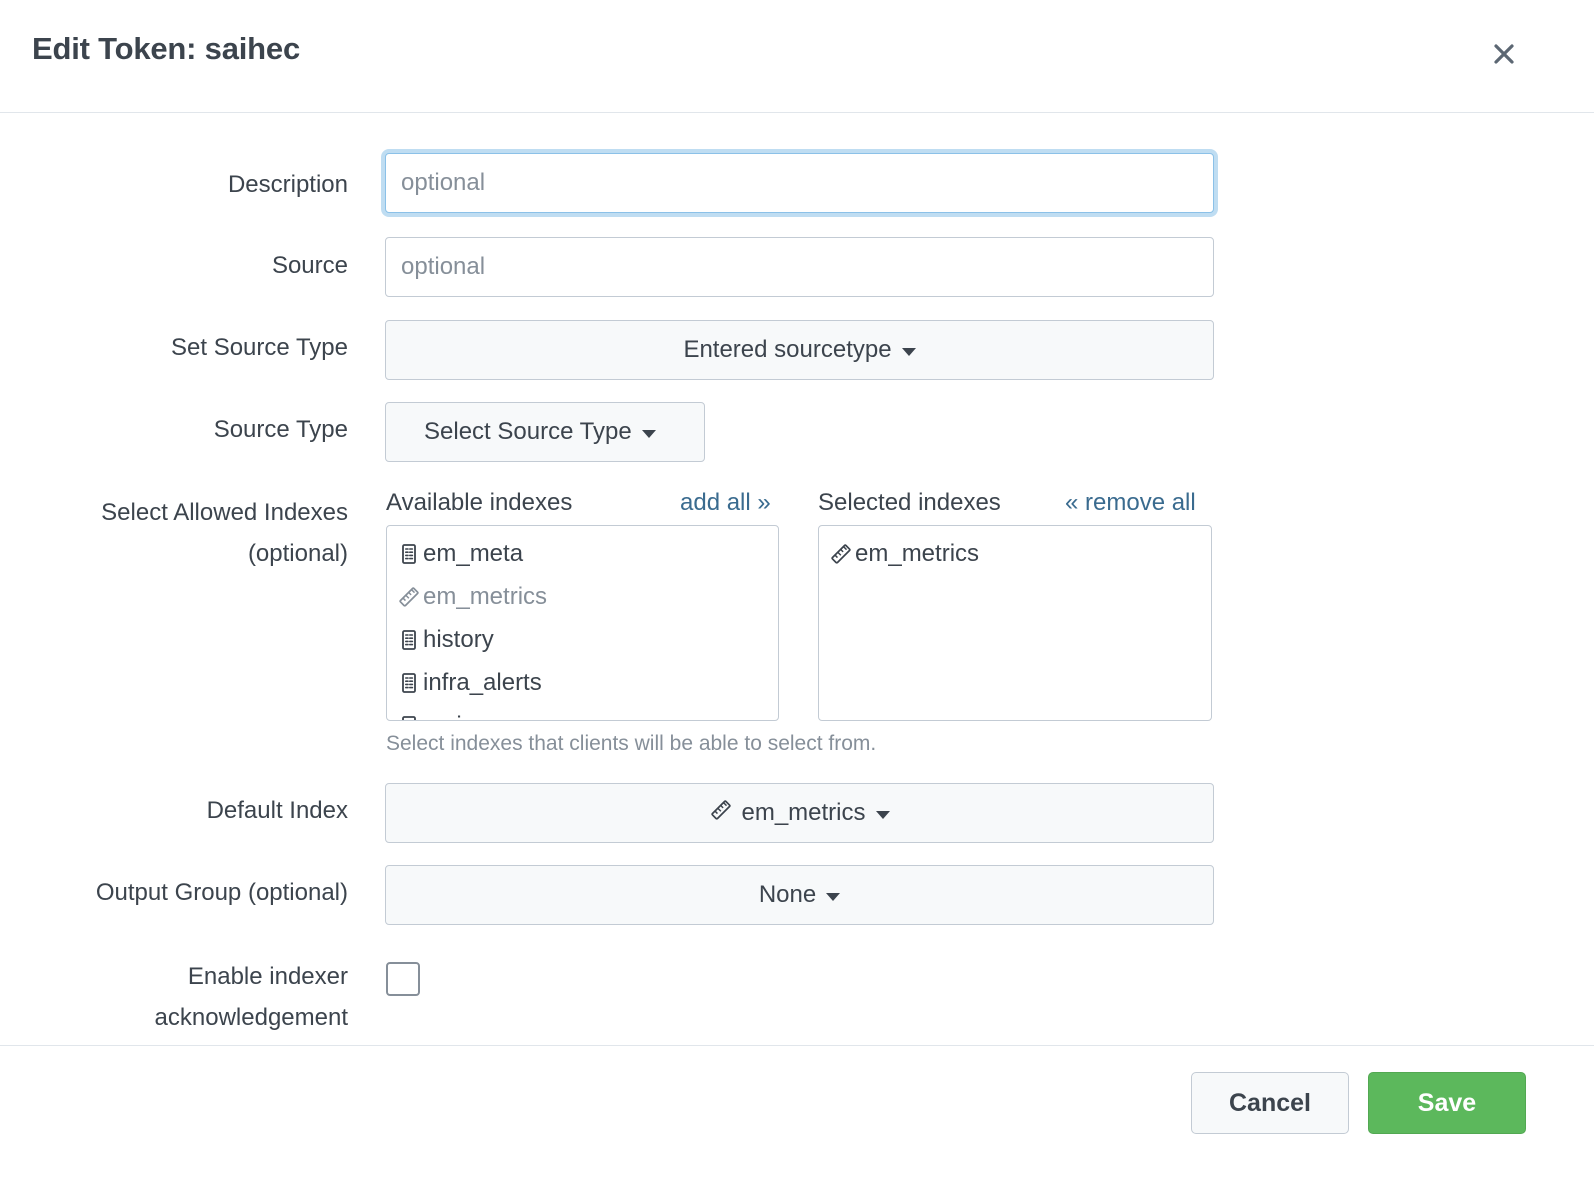 The height and width of the screenshot is (1190, 1594). I want to click on save-button: Save, so click(1447, 1103).